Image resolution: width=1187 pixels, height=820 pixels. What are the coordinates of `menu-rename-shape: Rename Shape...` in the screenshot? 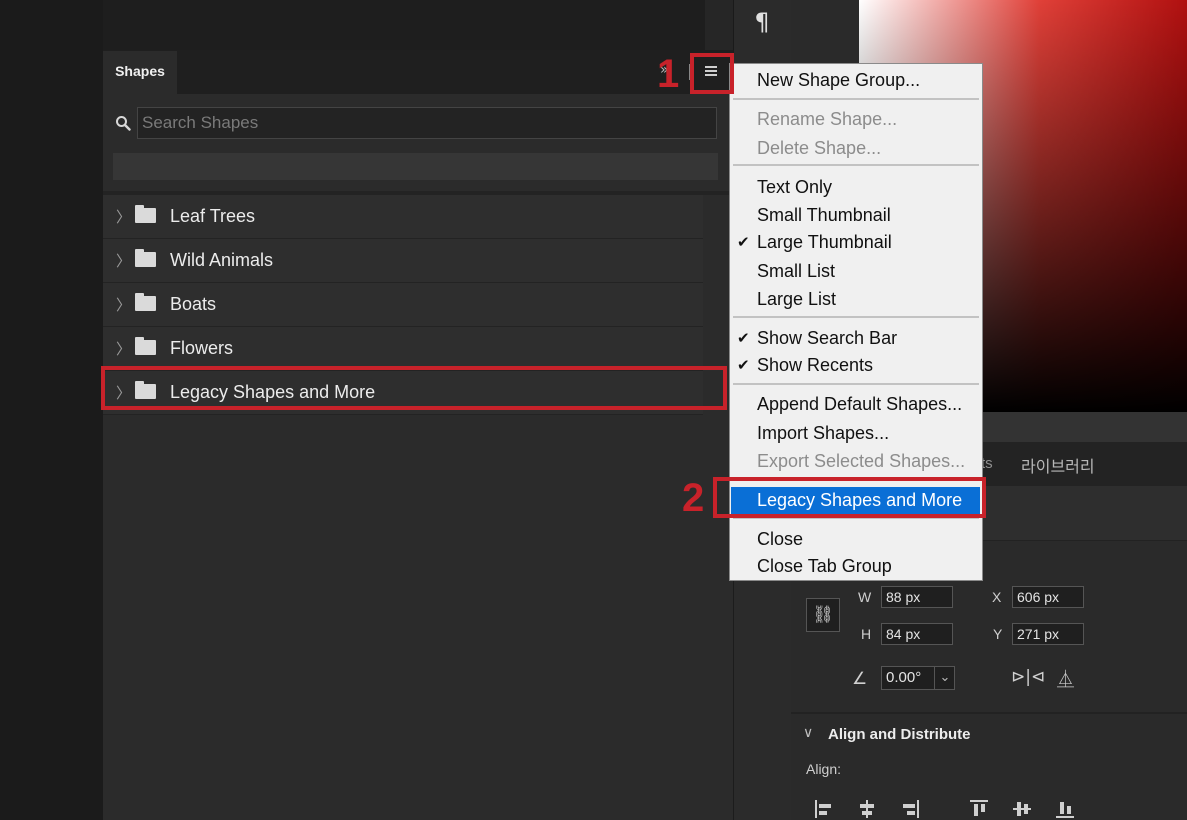 It's located at (856, 119).